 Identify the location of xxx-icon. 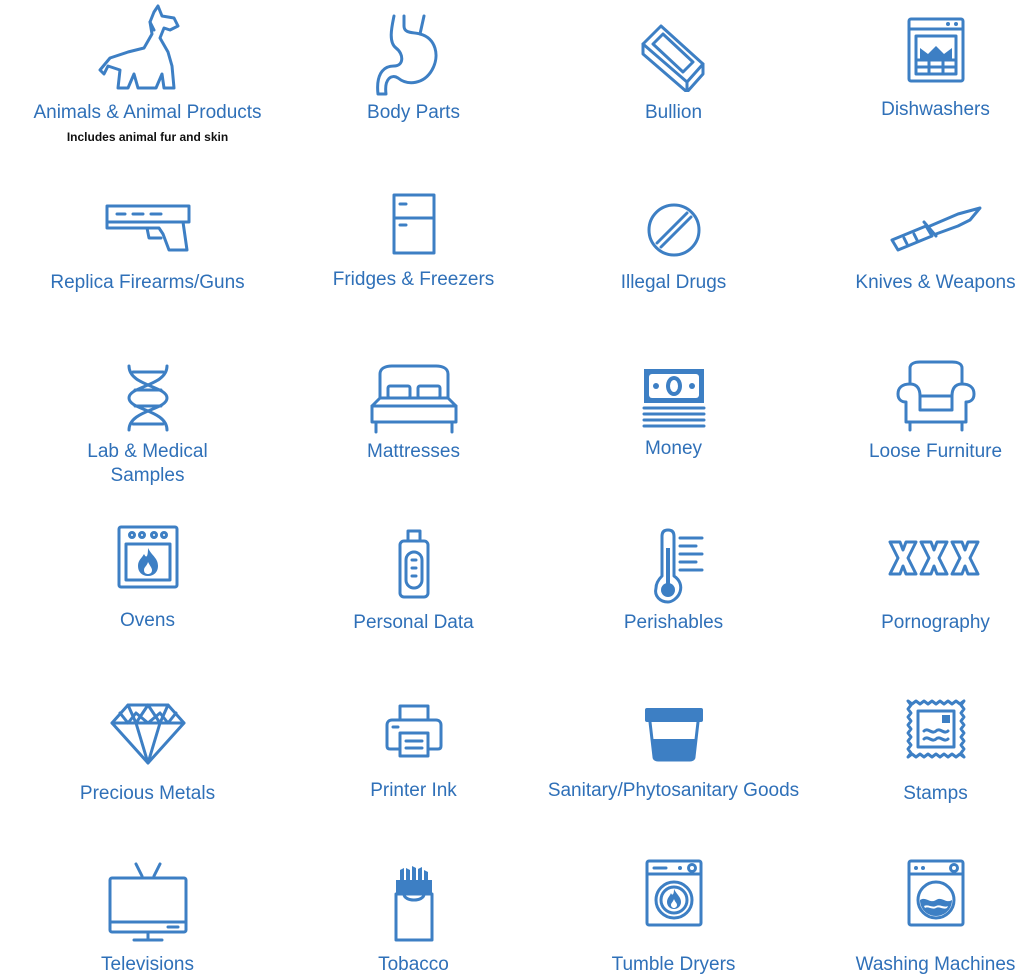
(933, 558).